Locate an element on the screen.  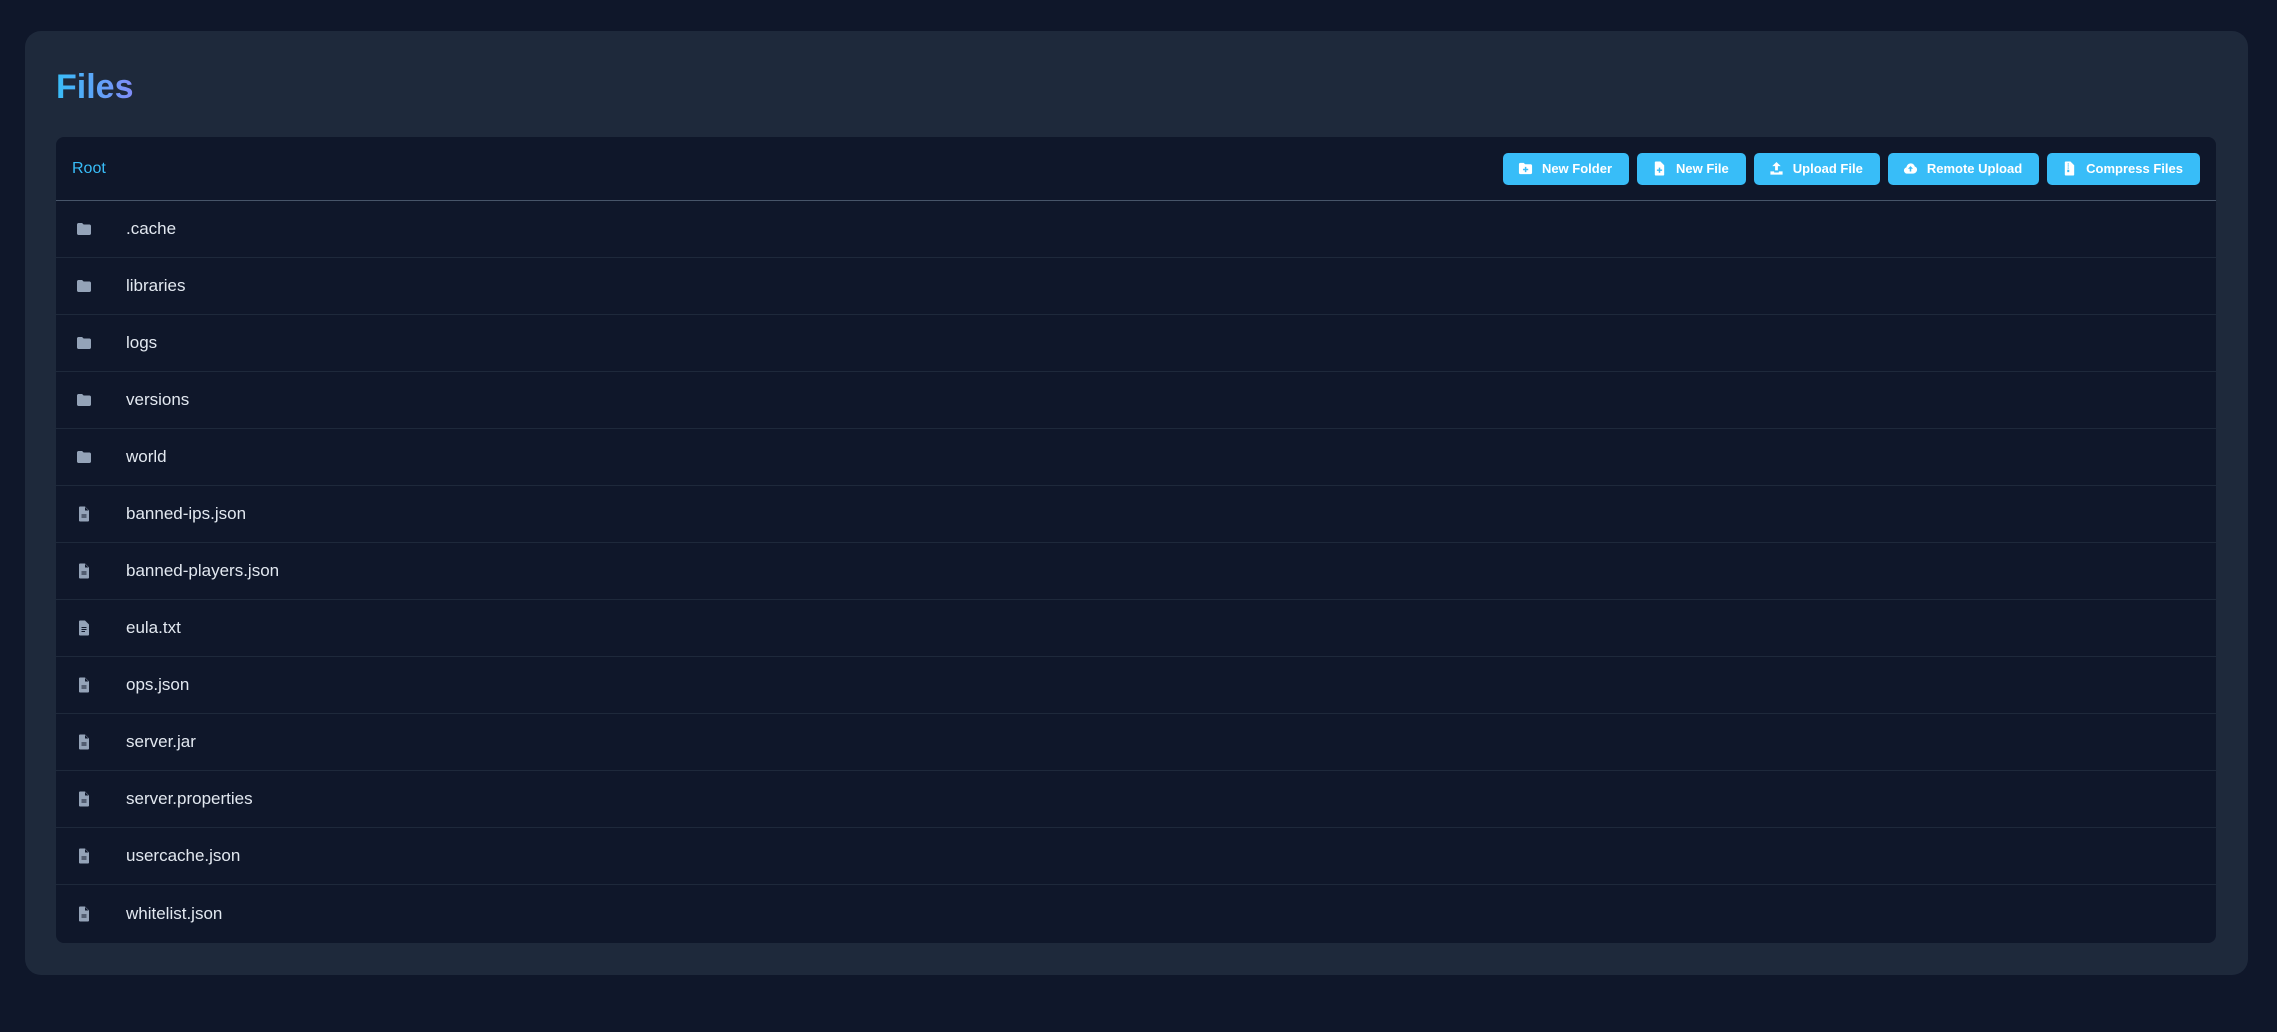
upload-file-label: Upload File is located at coordinates (1827, 168).